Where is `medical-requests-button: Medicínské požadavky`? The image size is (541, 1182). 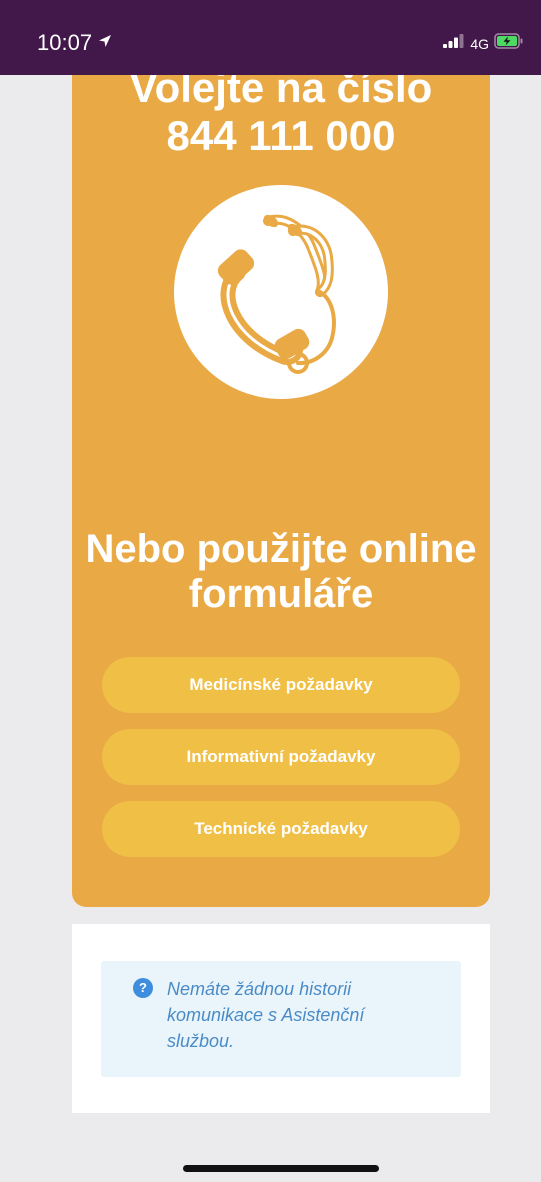 medical-requests-button: Medicínské požadavky is located at coordinates (281, 685).